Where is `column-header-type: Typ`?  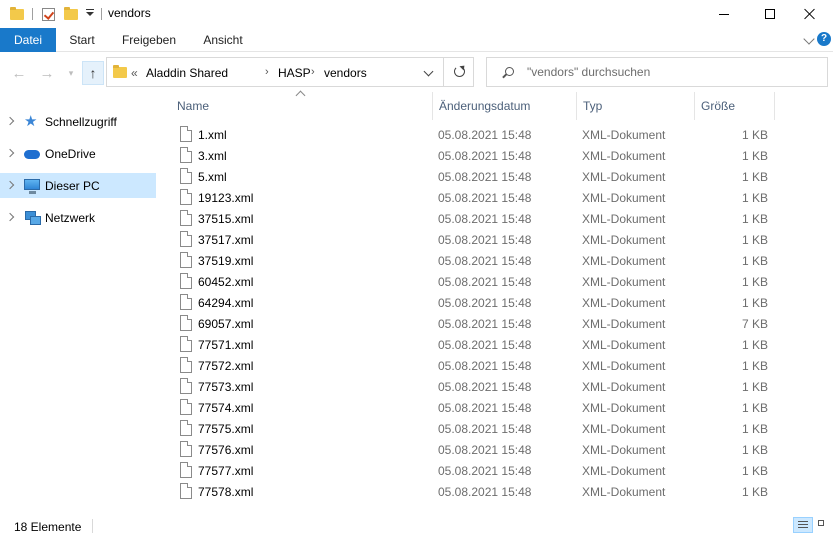 column-header-type: Typ is located at coordinates (635, 106).